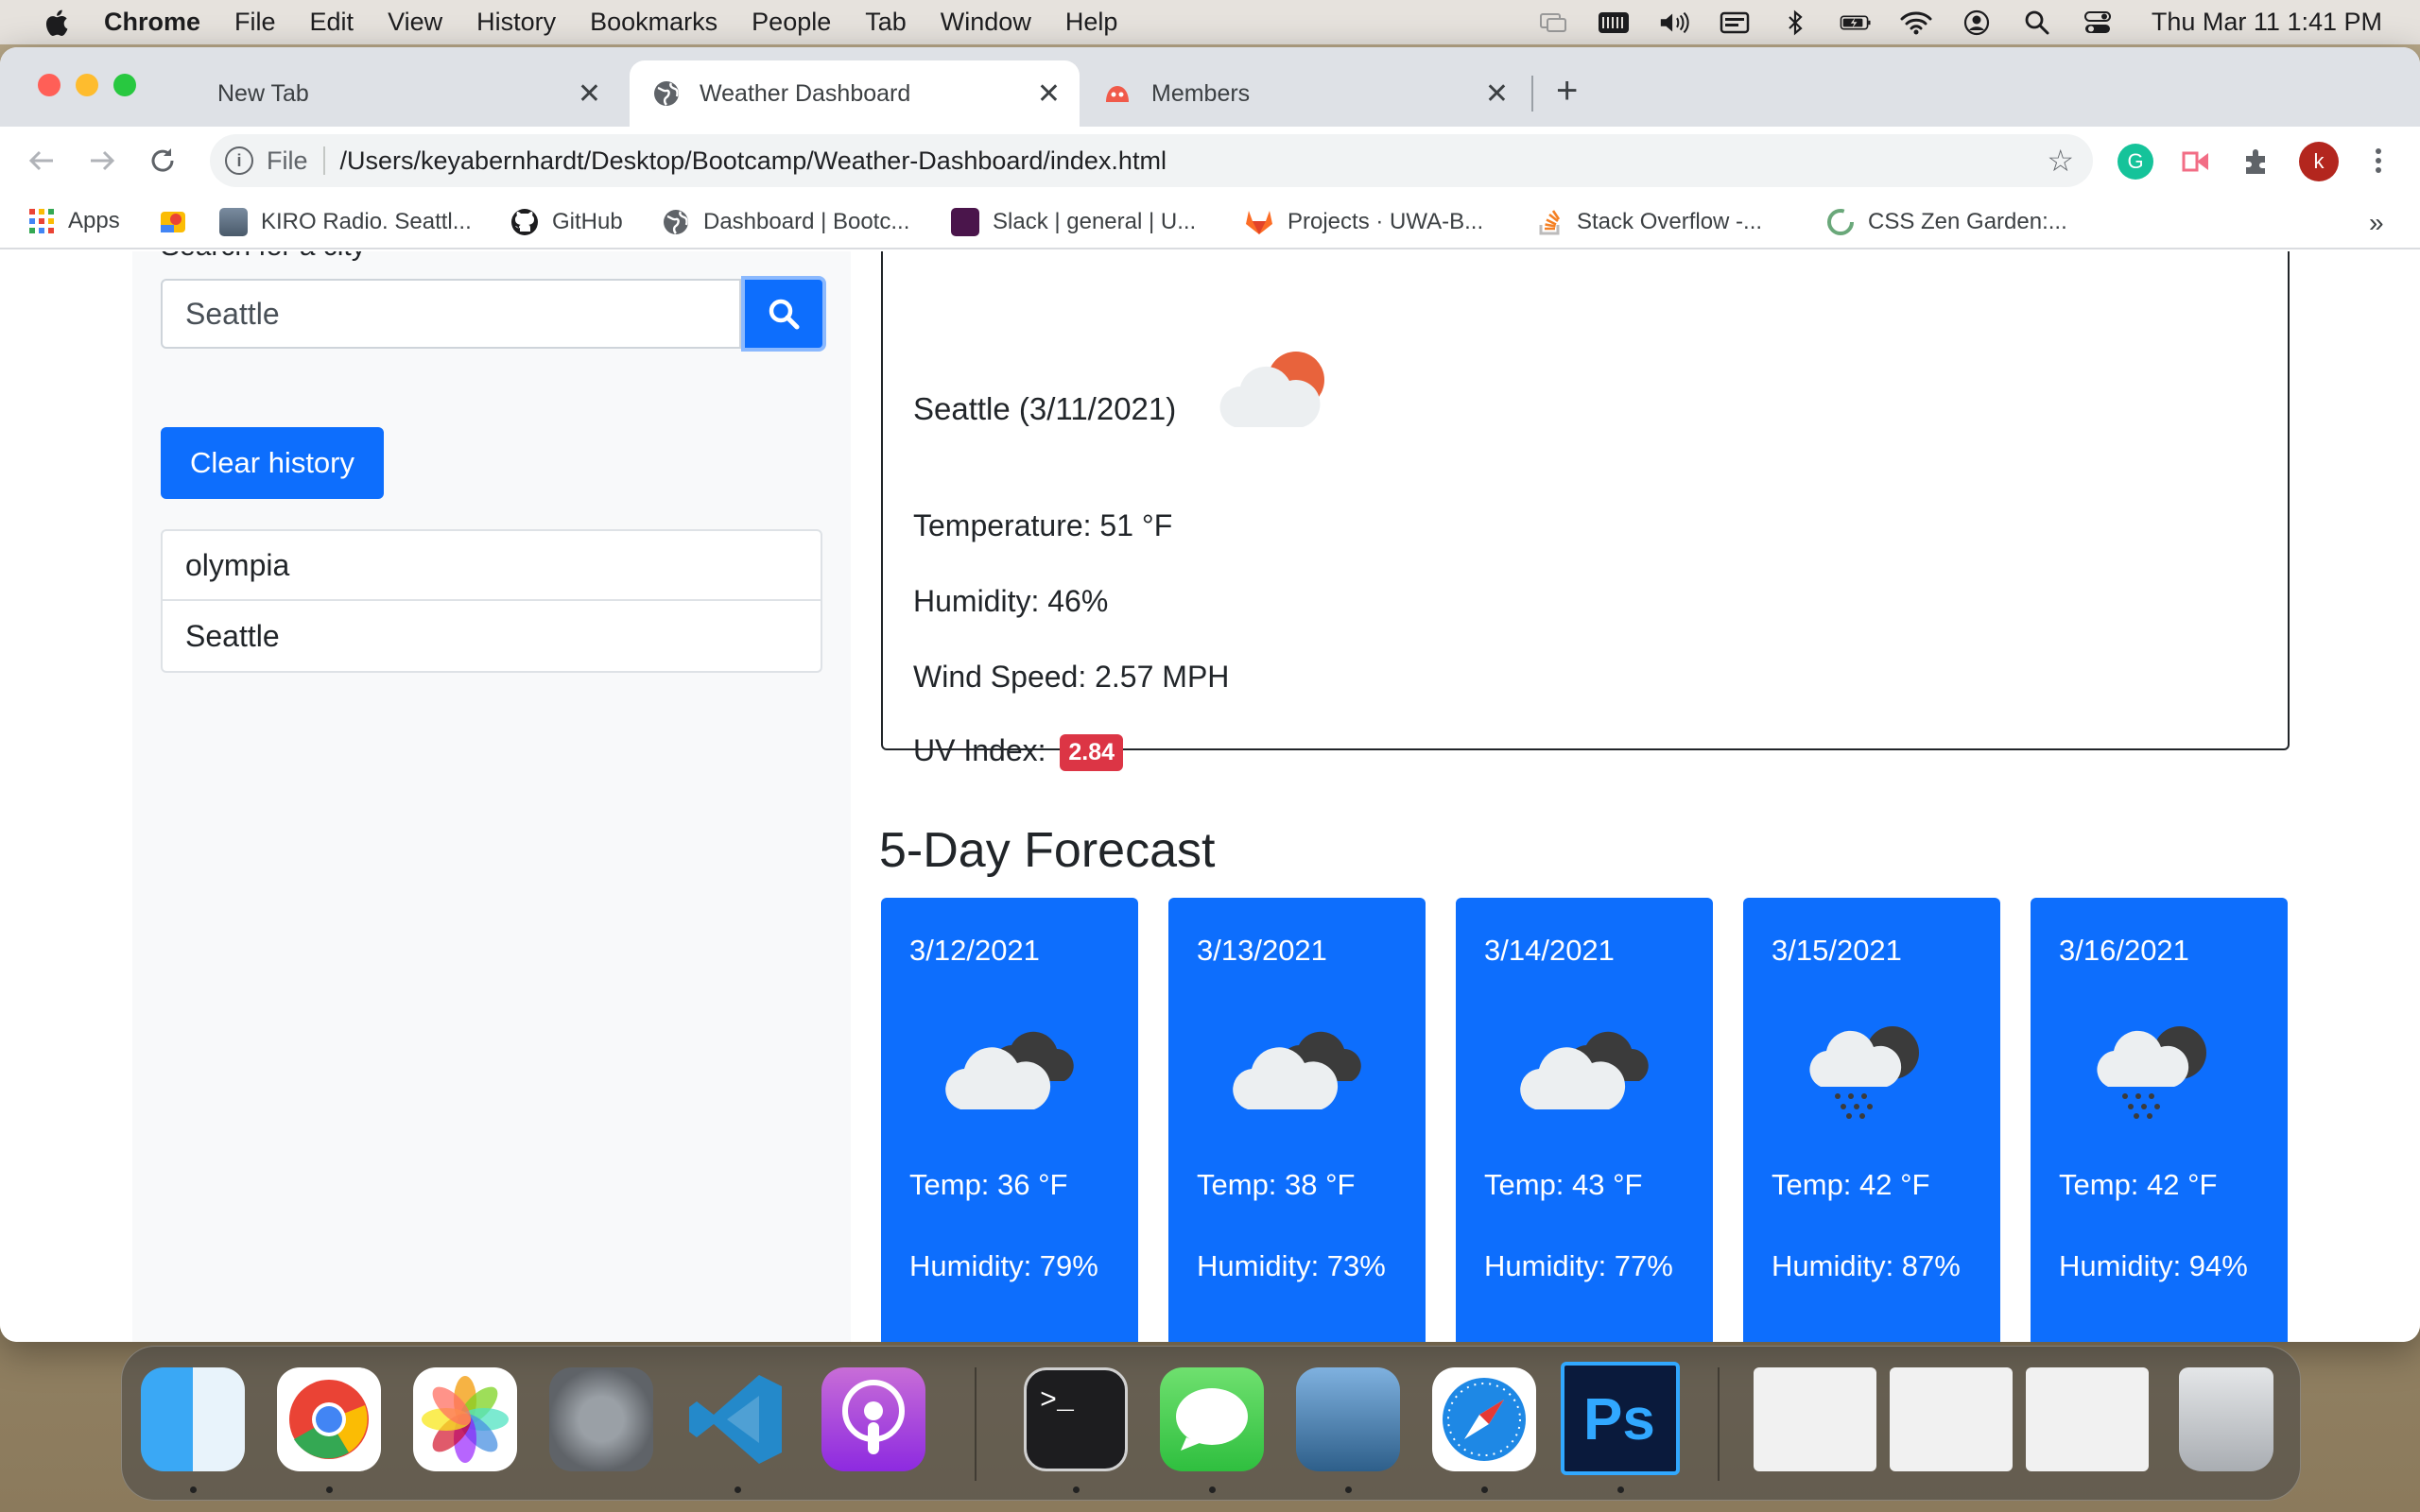 This screenshot has width=2420, height=1512. What do you see at coordinates (193, 1419) in the screenshot?
I see `finder-icon` at bounding box center [193, 1419].